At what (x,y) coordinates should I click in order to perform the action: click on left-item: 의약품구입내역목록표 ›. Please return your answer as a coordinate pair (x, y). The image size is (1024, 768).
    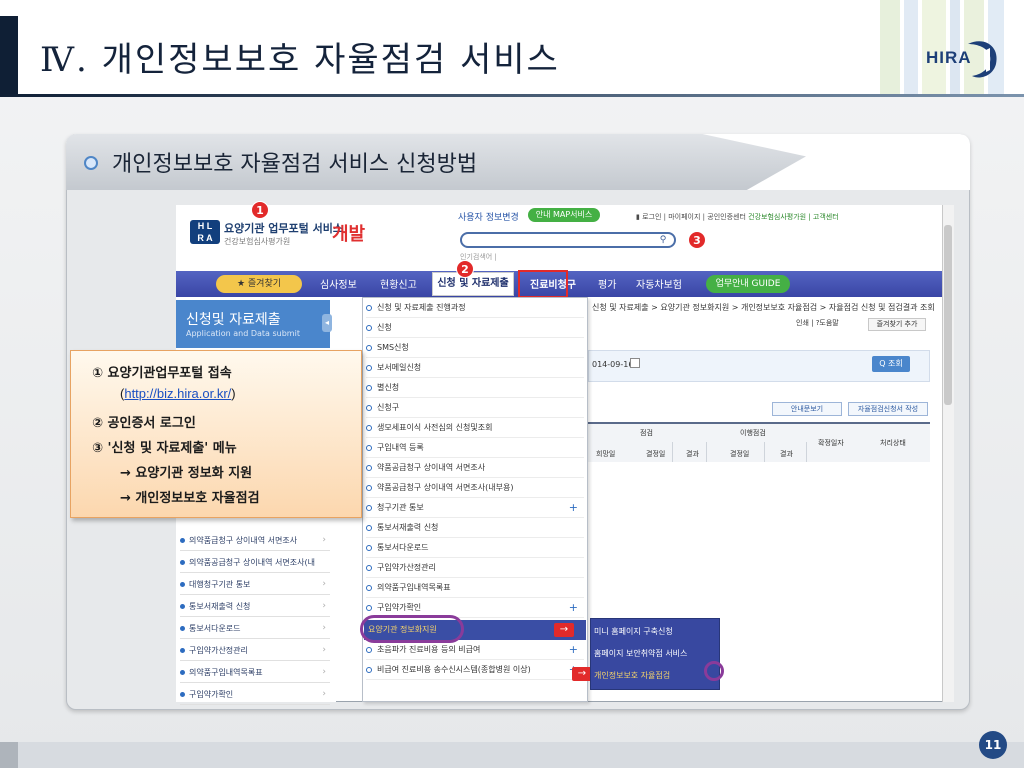
    Looking at the image, I should click on (255, 672).